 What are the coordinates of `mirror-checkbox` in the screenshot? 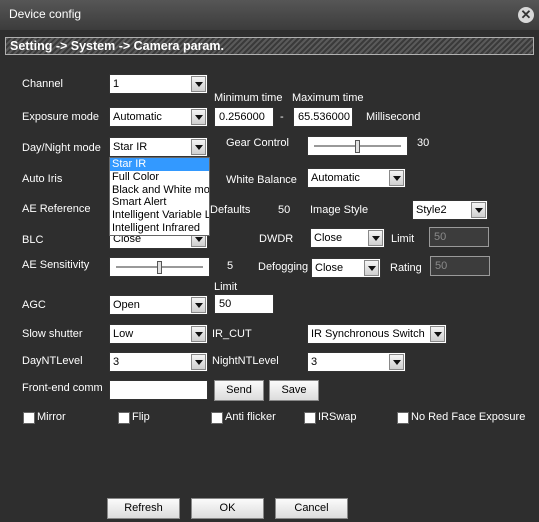 It's located at (29, 418).